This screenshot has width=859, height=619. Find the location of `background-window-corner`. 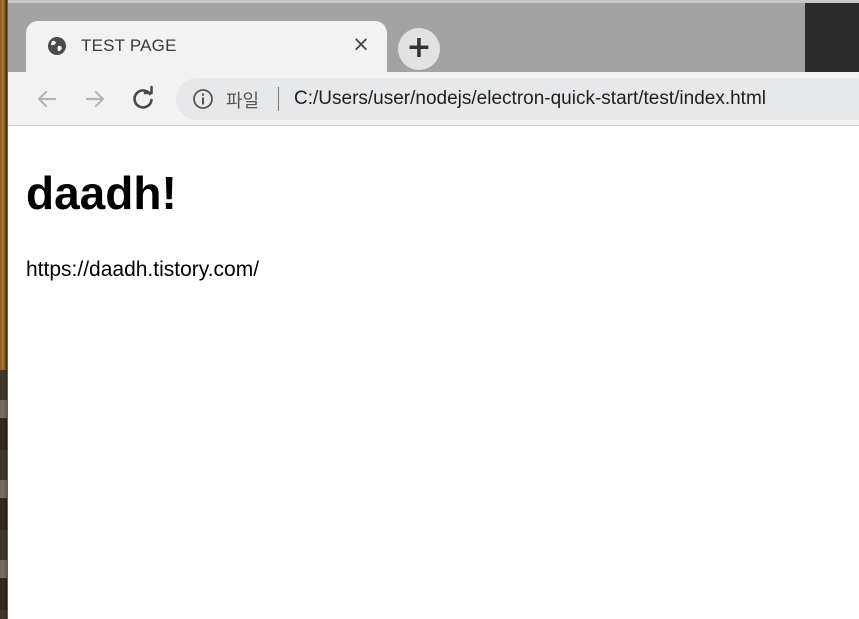

background-window-corner is located at coordinates (832, 39).